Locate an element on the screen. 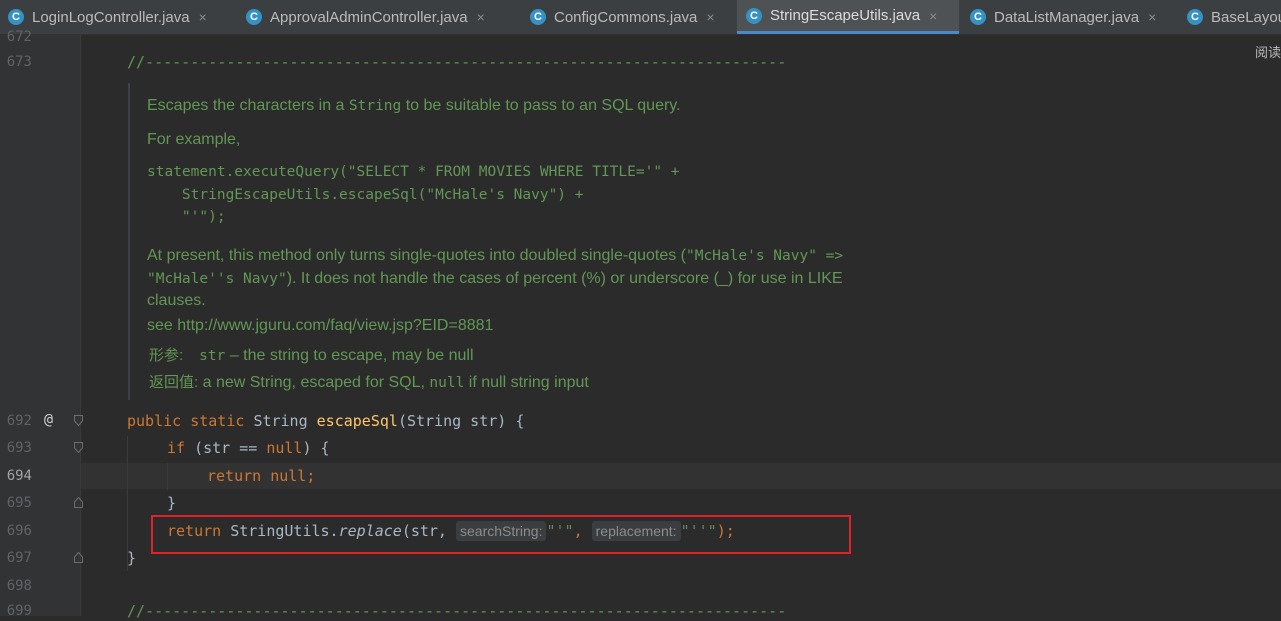  line-number: 697 is located at coordinates (19, 558).